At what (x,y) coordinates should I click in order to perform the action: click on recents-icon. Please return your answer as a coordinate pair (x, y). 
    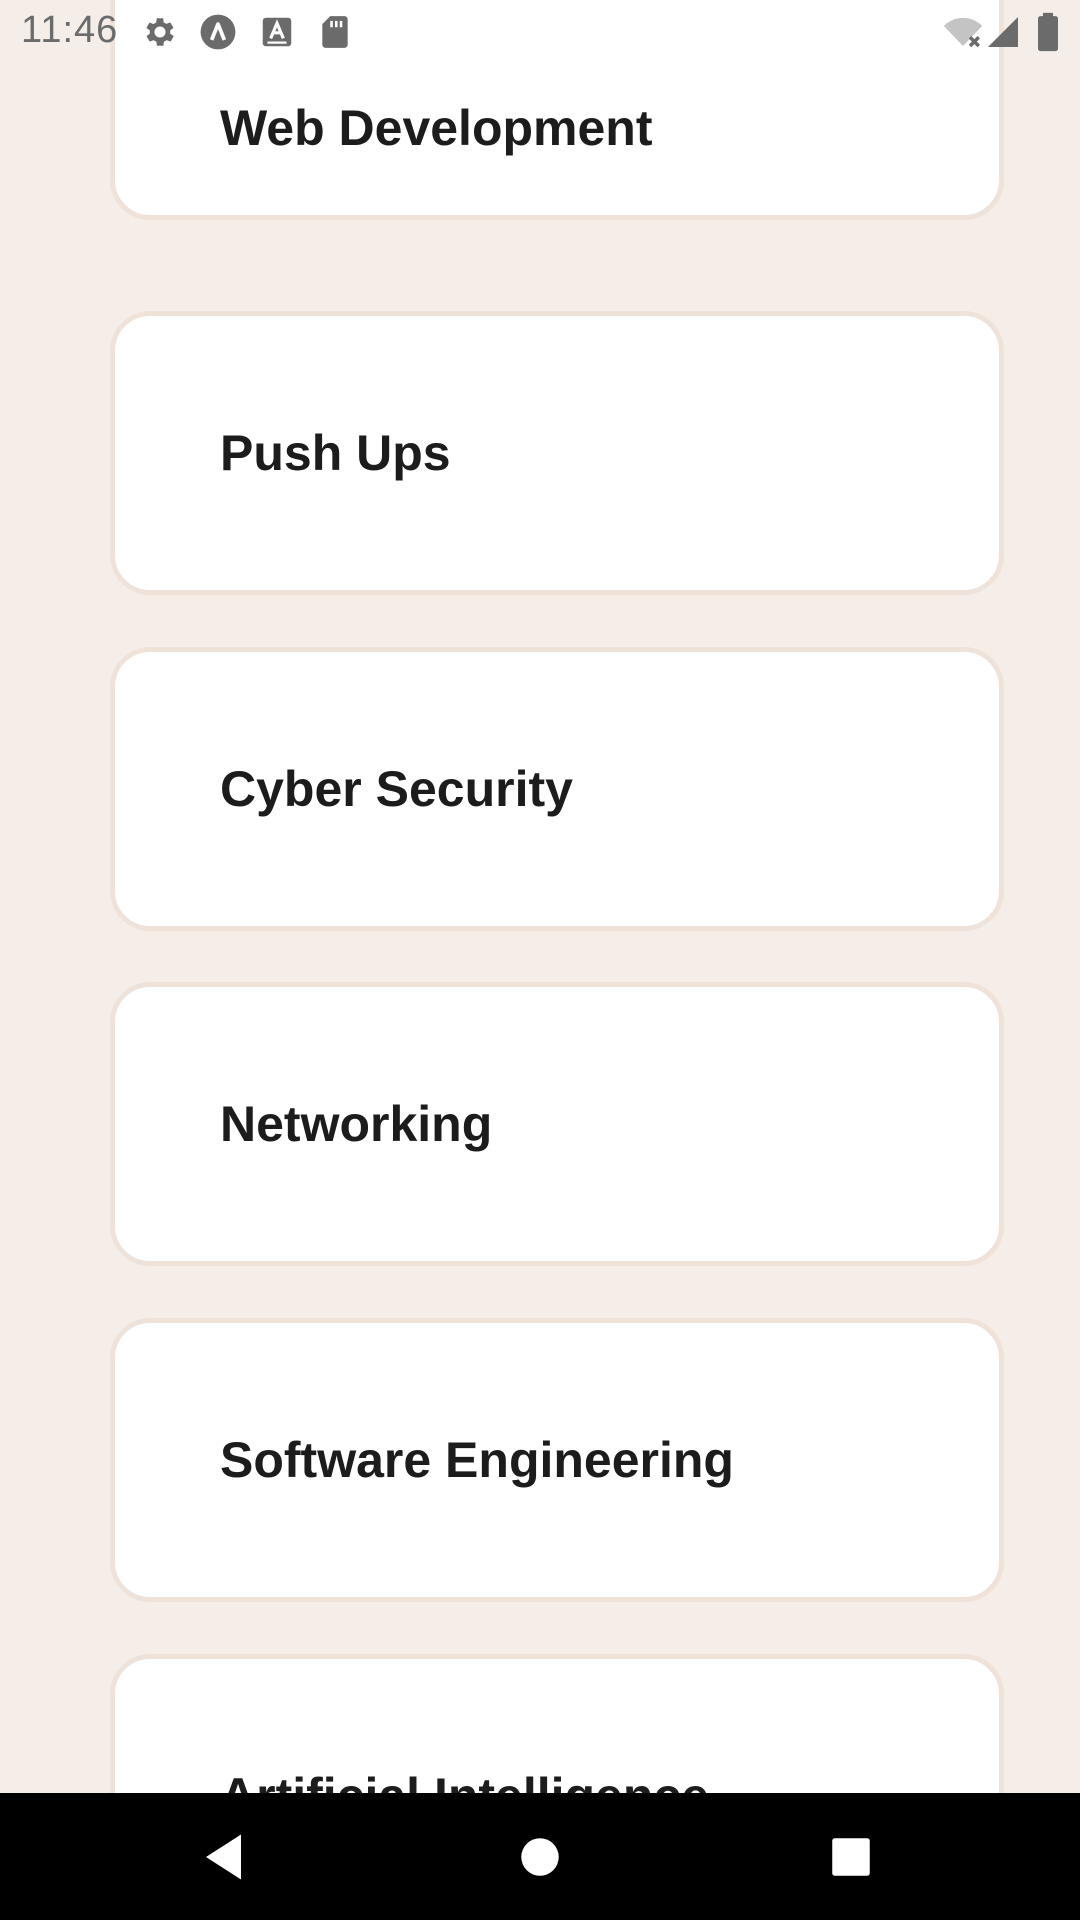
    Looking at the image, I should click on (851, 1857).